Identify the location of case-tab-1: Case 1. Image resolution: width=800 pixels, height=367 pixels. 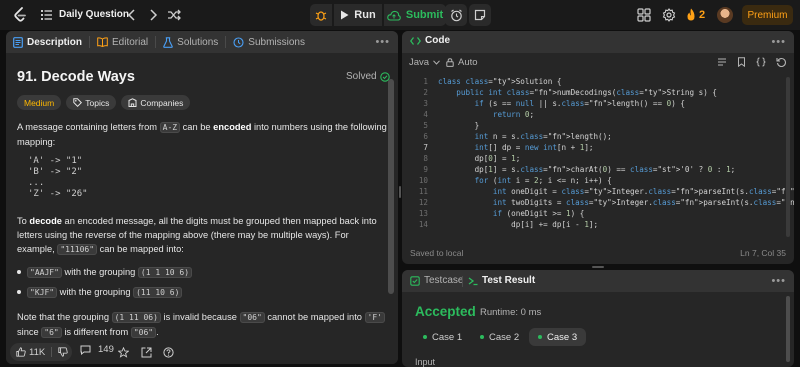
(442, 337).